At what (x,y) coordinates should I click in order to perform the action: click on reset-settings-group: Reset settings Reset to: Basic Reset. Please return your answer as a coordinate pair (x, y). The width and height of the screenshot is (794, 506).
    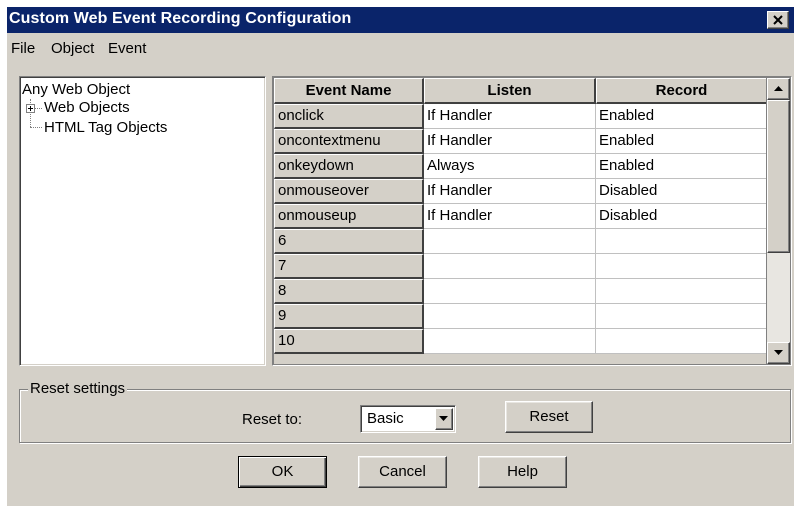
    Looking at the image, I should click on (405, 411).